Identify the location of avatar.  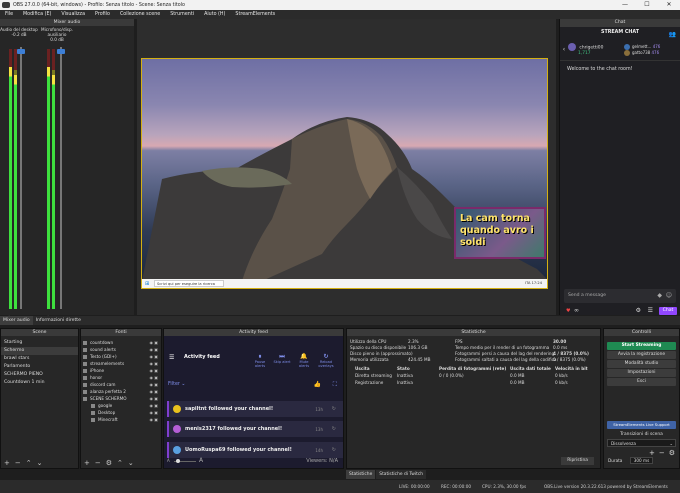
(627, 46).